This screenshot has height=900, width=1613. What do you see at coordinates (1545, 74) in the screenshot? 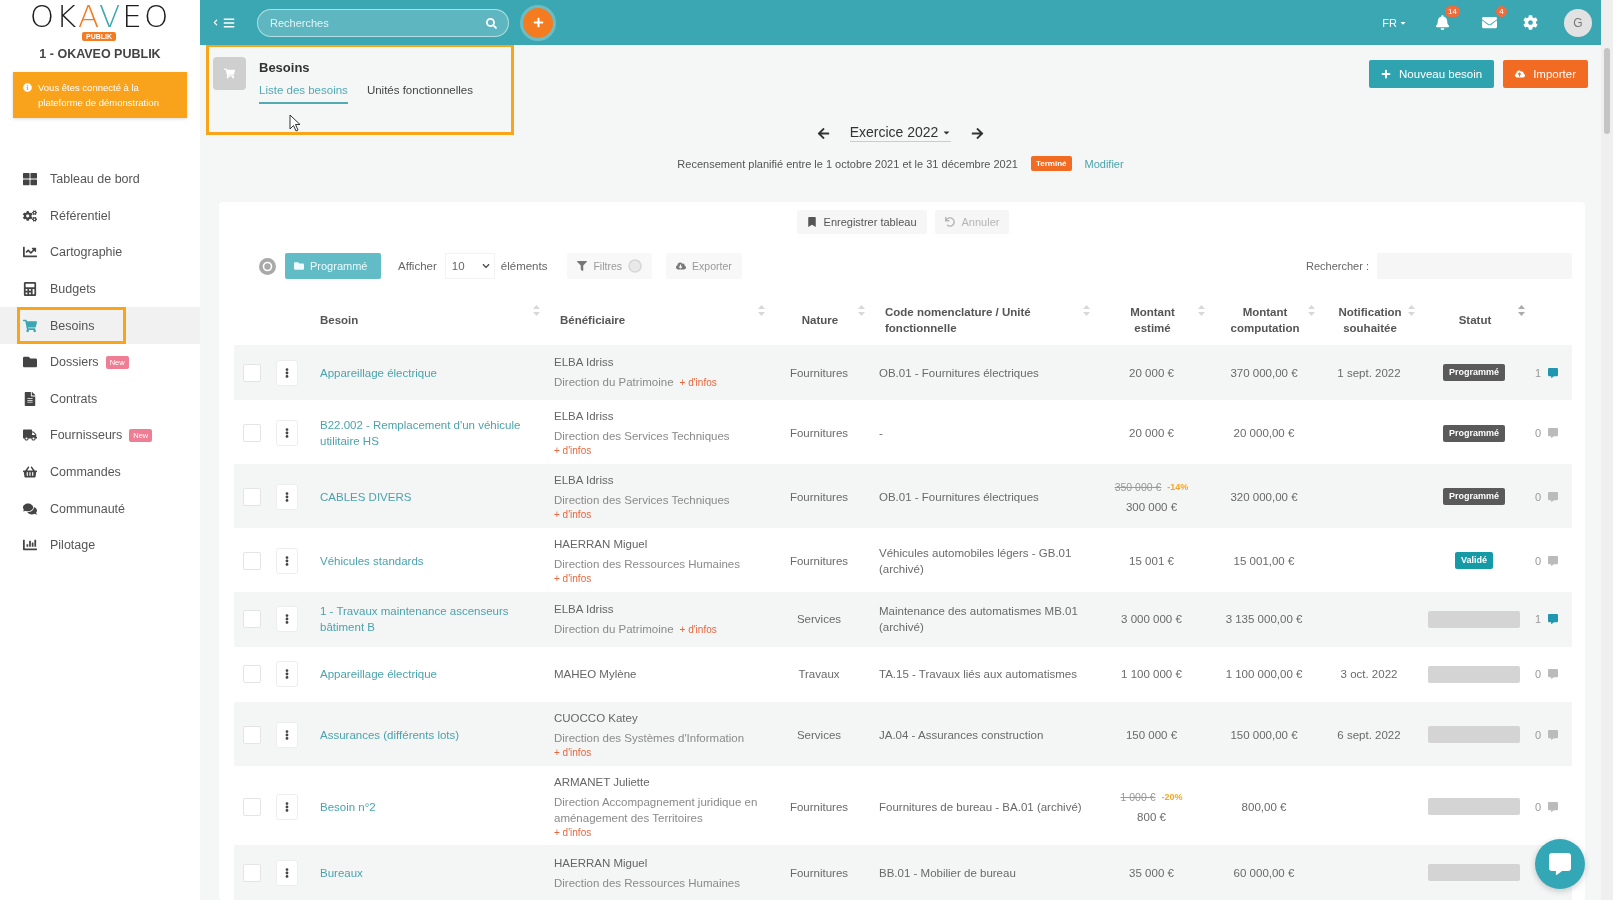
I see `import-button: Importer` at bounding box center [1545, 74].